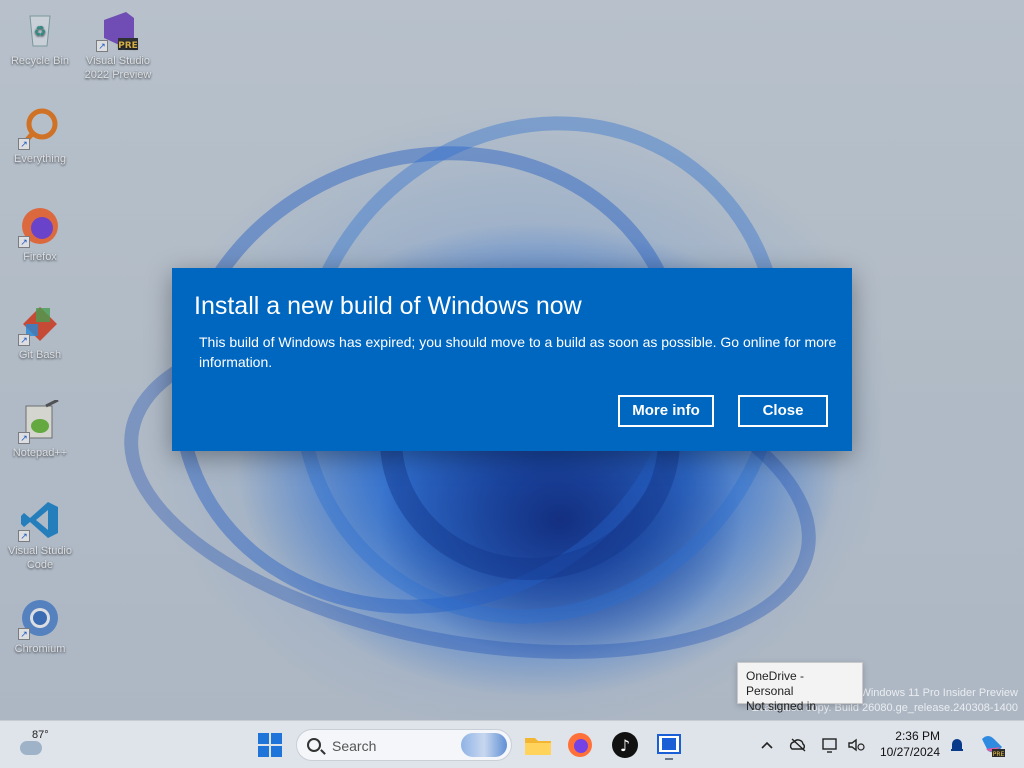  What do you see at coordinates (354, 746) in the screenshot?
I see `search-placeholder: Search` at bounding box center [354, 746].